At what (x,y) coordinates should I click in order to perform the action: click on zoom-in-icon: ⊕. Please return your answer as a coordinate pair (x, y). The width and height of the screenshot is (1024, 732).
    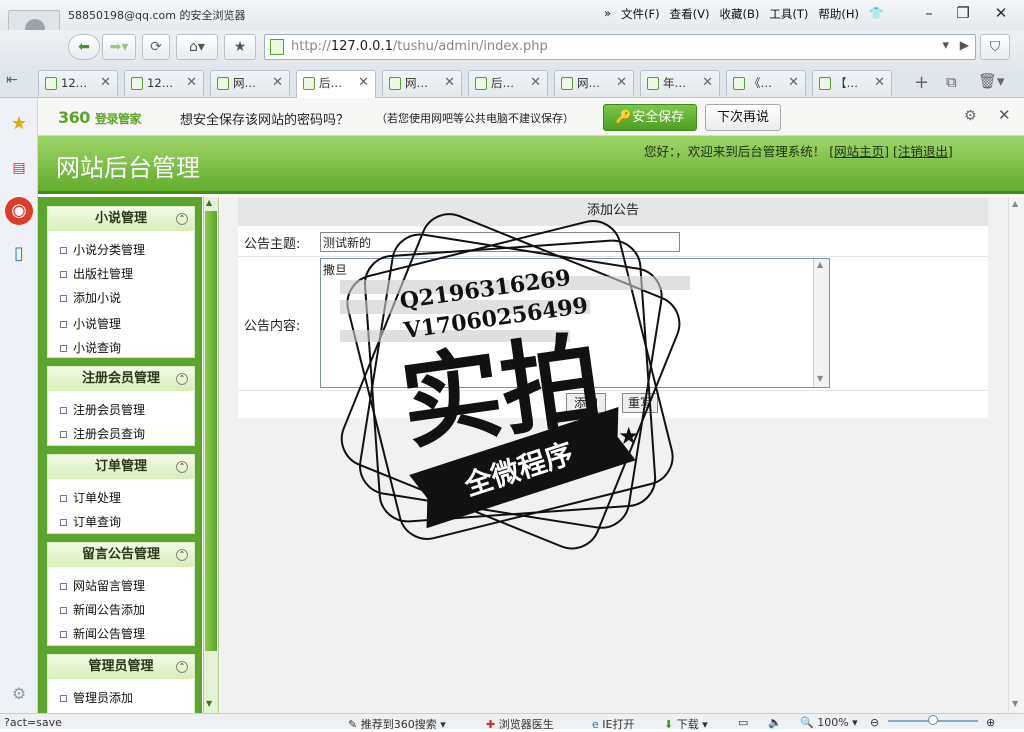
    Looking at the image, I should click on (990, 722).